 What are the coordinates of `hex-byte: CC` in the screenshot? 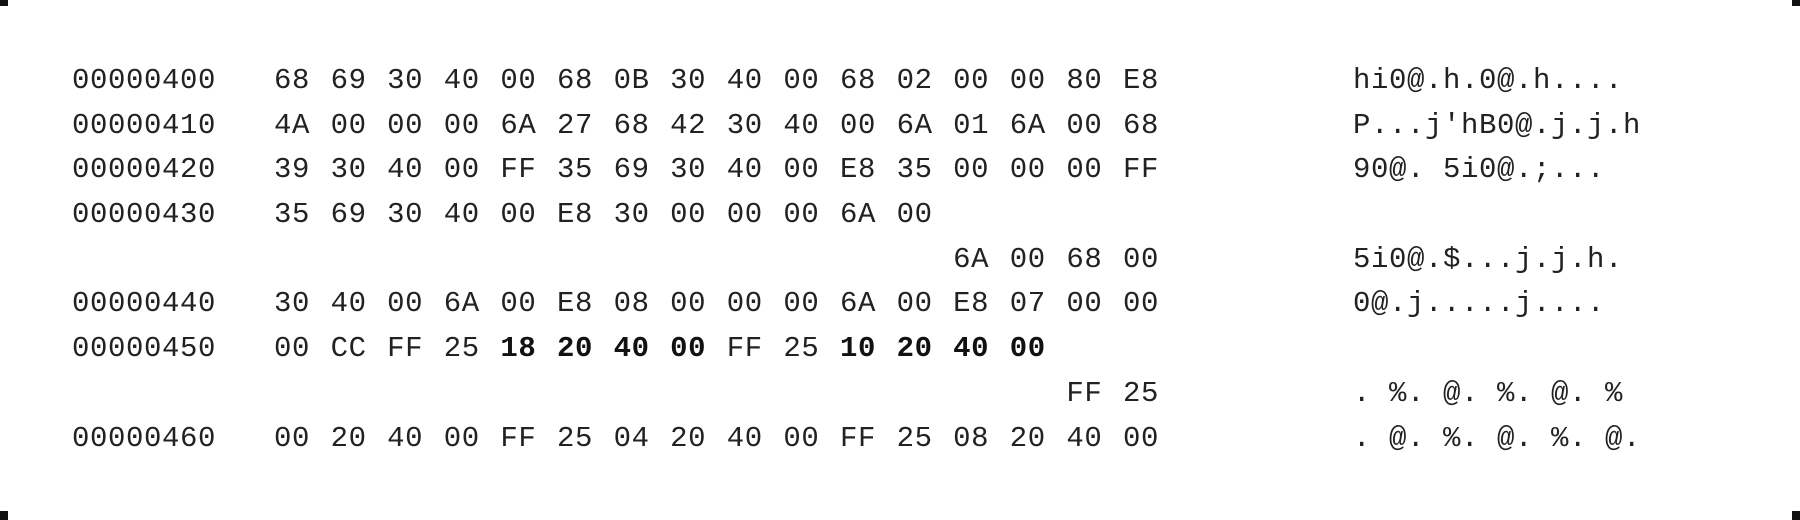 It's located at (348, 349).